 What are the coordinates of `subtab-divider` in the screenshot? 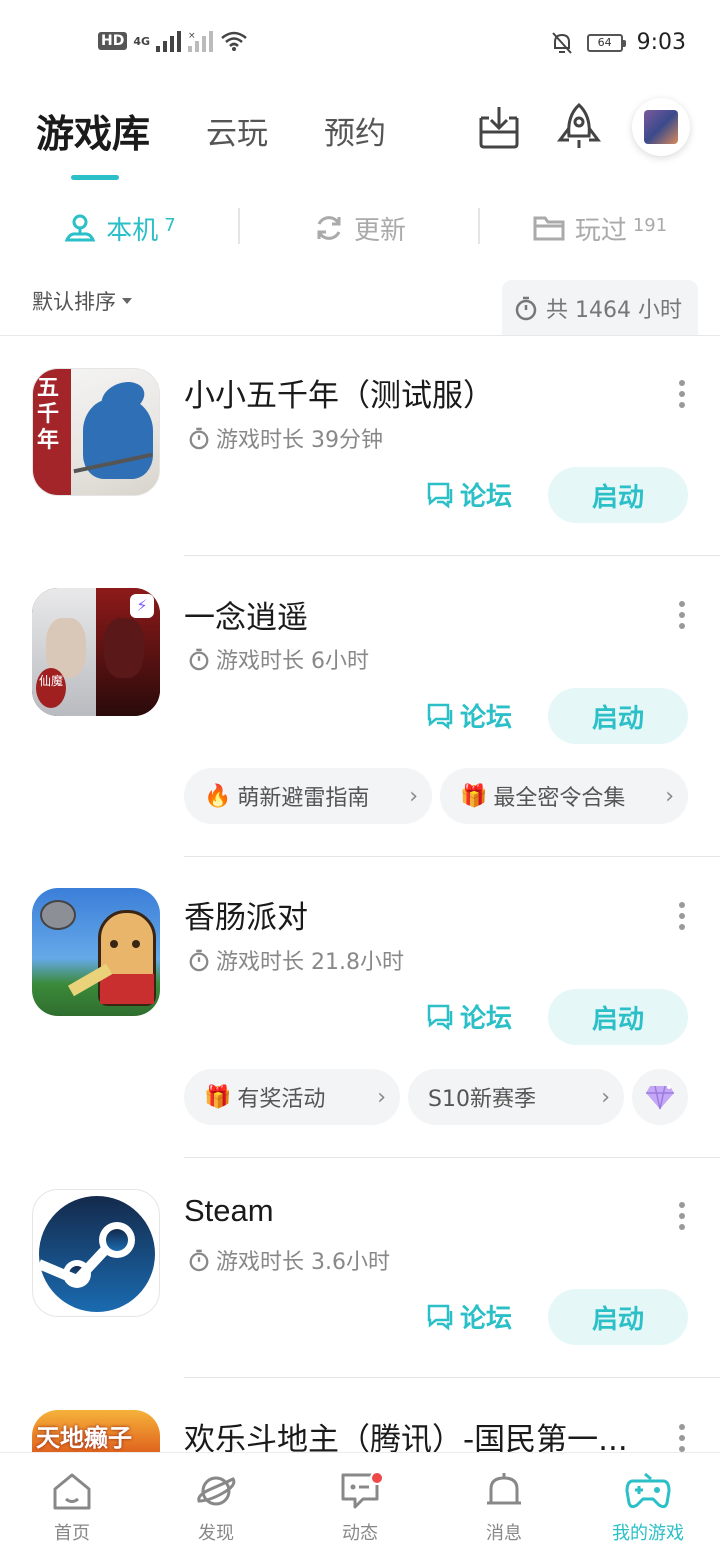 It's located at (239, 226).